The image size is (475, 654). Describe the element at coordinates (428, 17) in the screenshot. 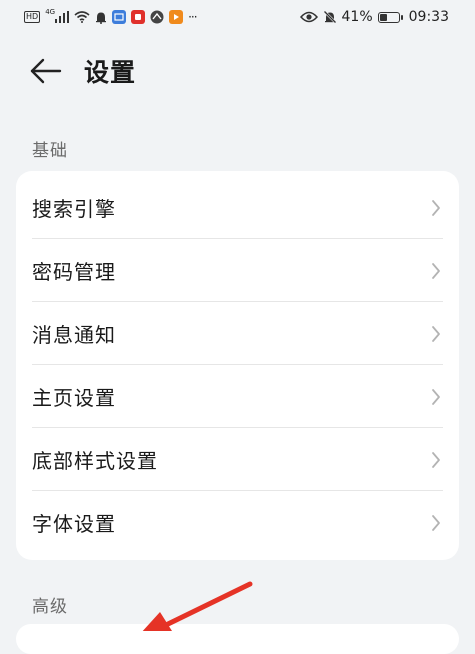

I see `clock: 09:33` at that location.